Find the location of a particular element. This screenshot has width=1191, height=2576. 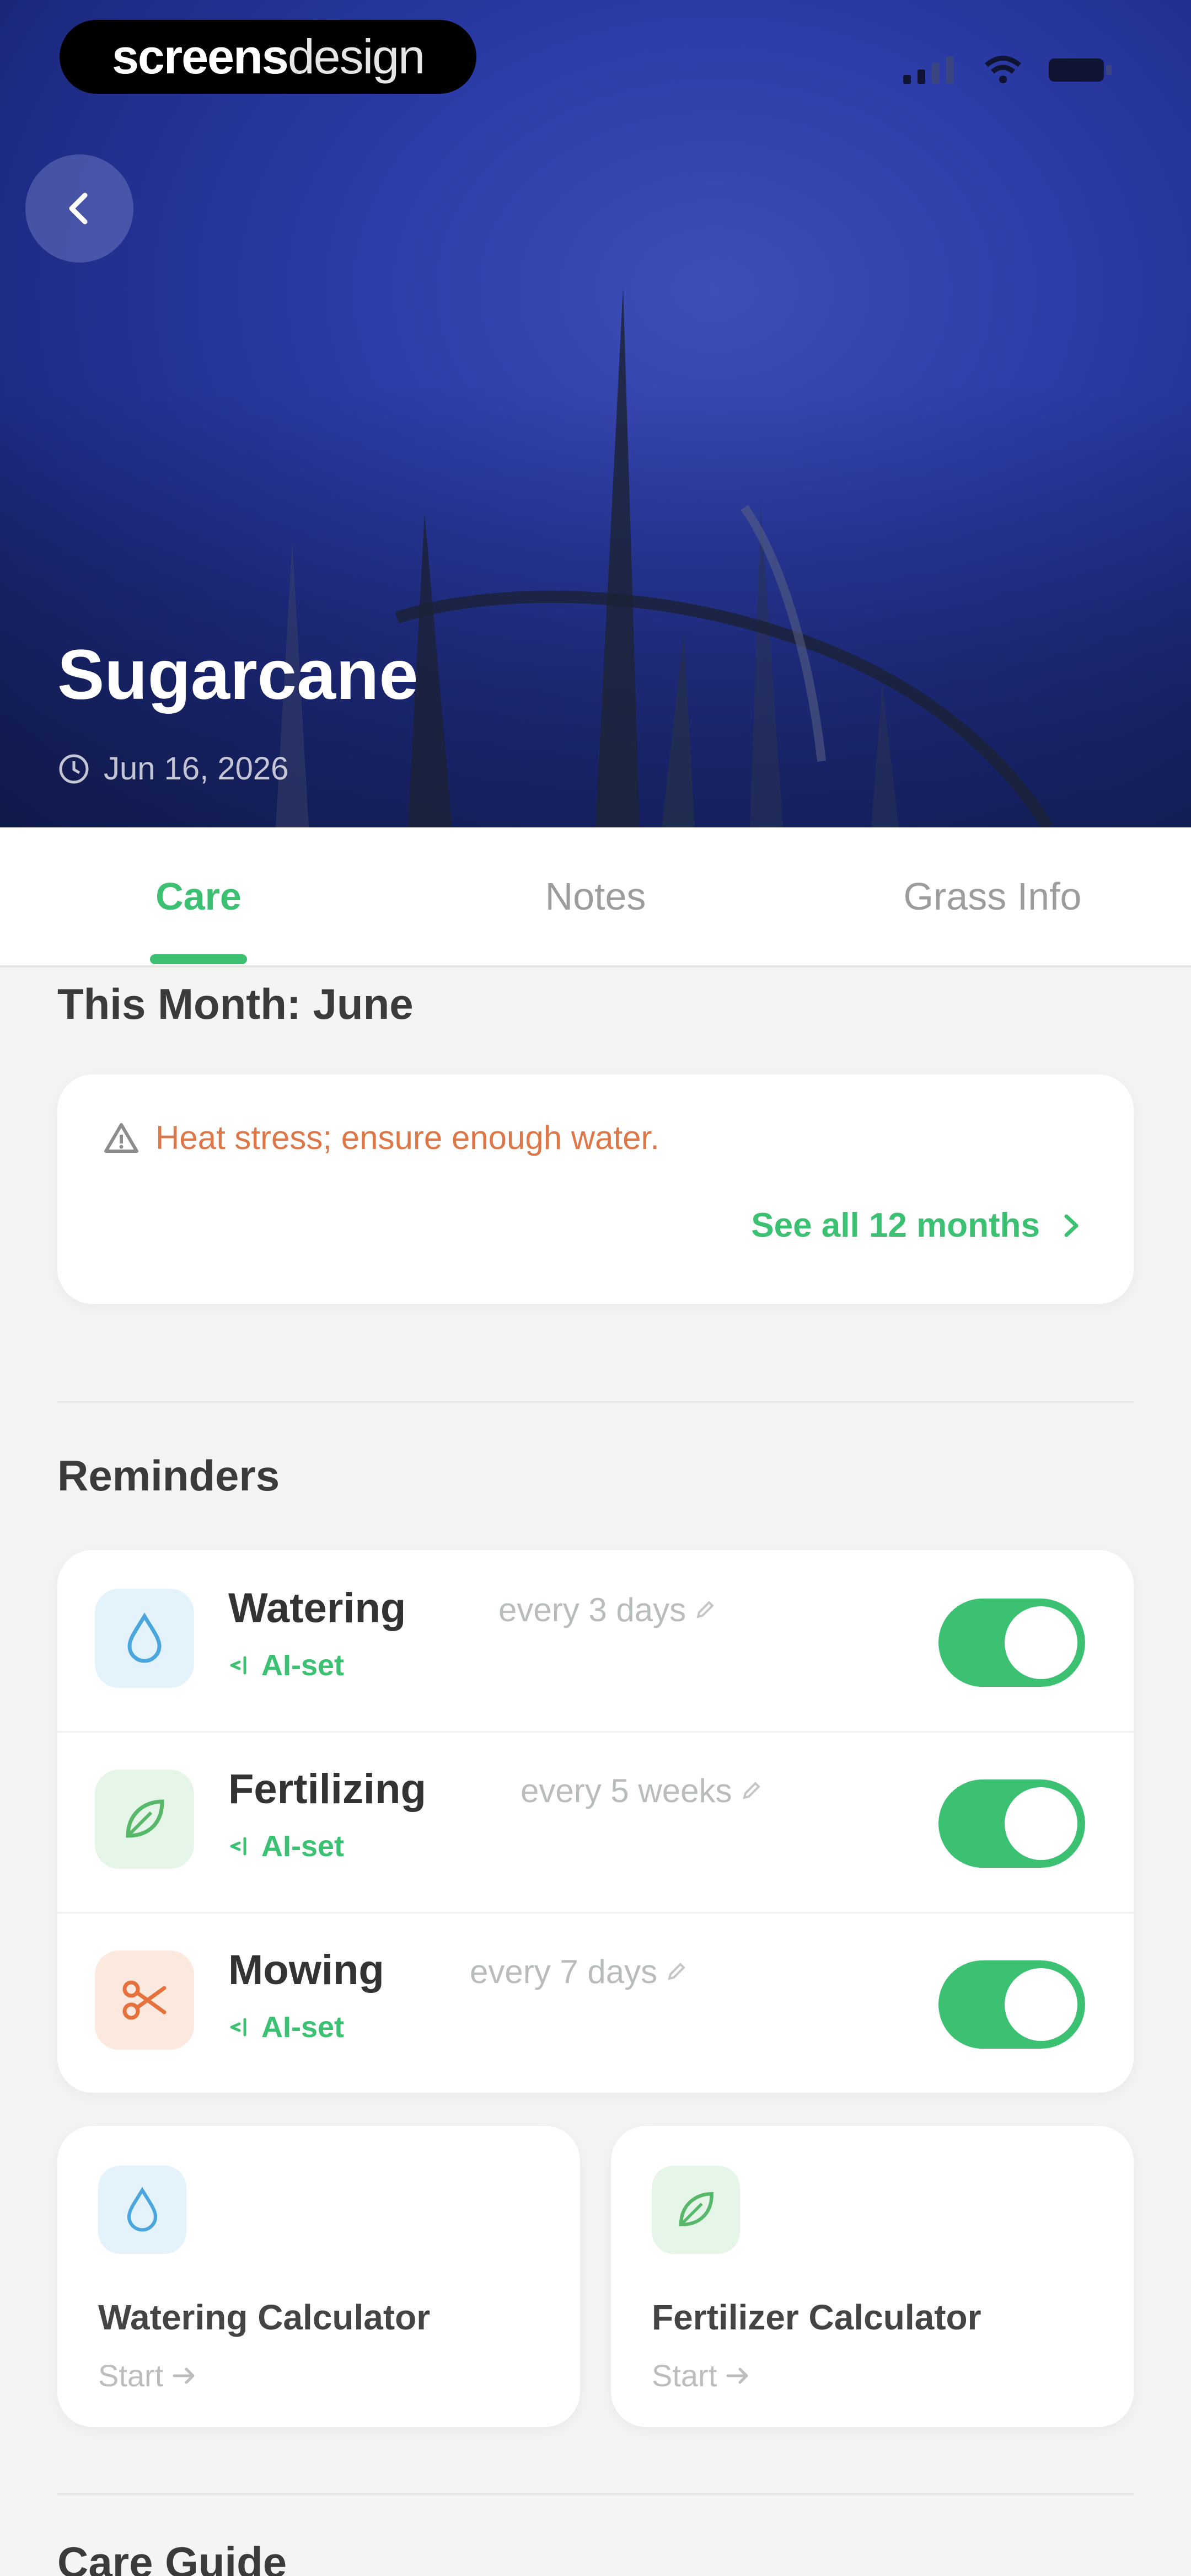

see-all-months-link: See all 12 months is located at coordinates (916, 1225).